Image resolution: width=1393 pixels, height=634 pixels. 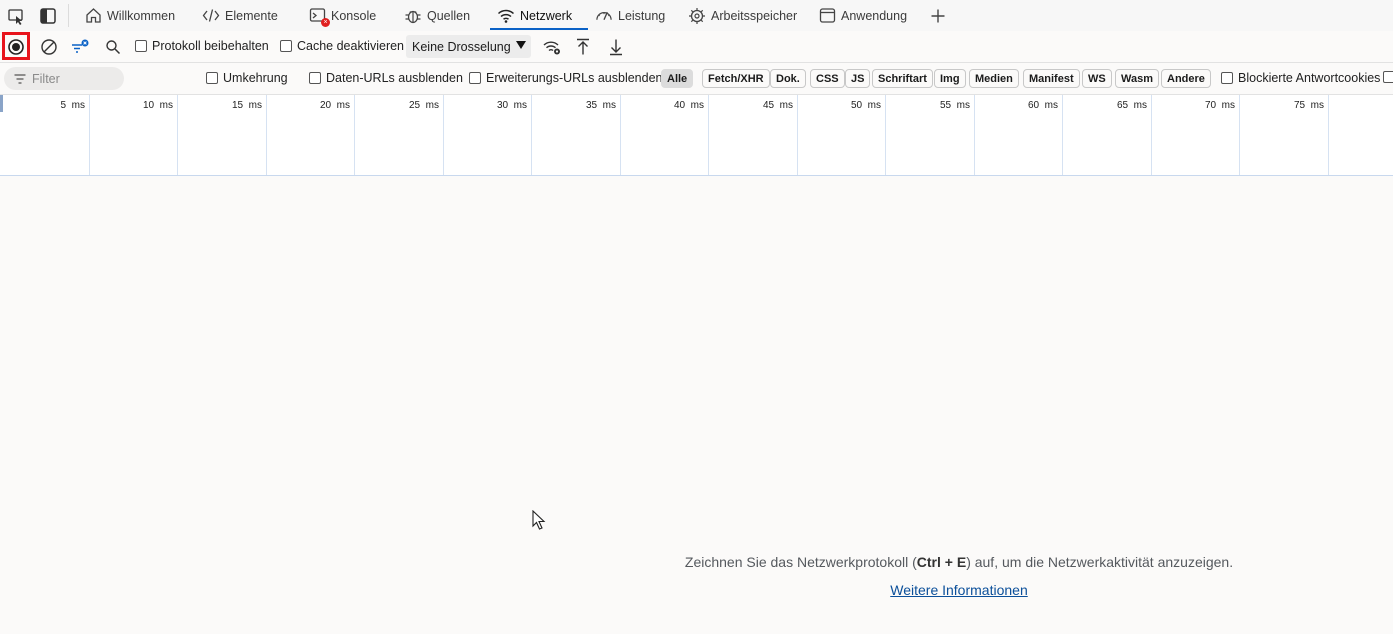 I want to click on bug-icon, so click(x=413, y=16).